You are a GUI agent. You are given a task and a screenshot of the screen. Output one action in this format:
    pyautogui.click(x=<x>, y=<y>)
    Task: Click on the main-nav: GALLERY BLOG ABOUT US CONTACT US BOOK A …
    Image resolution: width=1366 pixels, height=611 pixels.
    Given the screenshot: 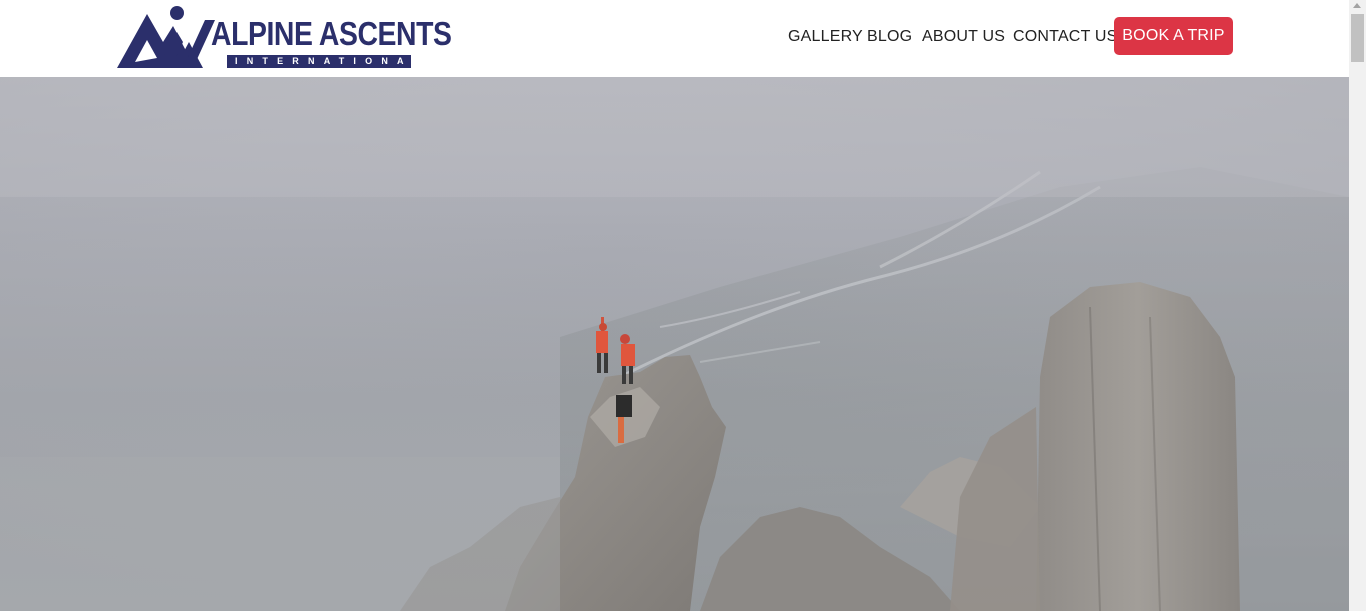 What is the action you would take?
    pyautogui.click(x=674, y=38)
    